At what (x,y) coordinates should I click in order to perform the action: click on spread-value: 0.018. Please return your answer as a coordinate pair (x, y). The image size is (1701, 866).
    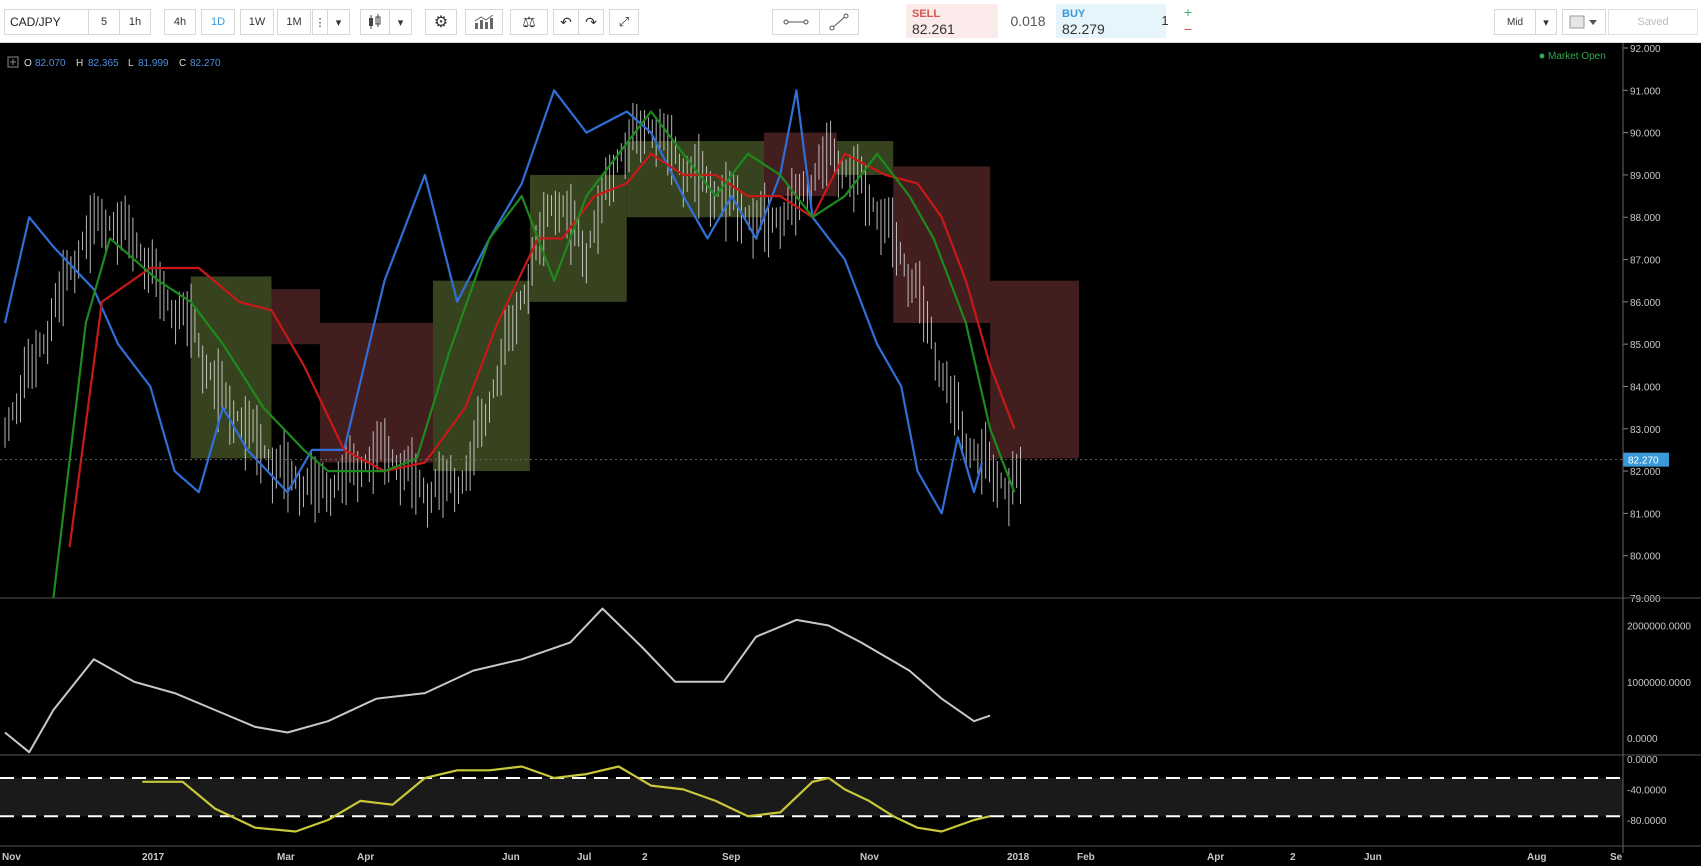
    Looking at the image, I should click on (1028, 21).